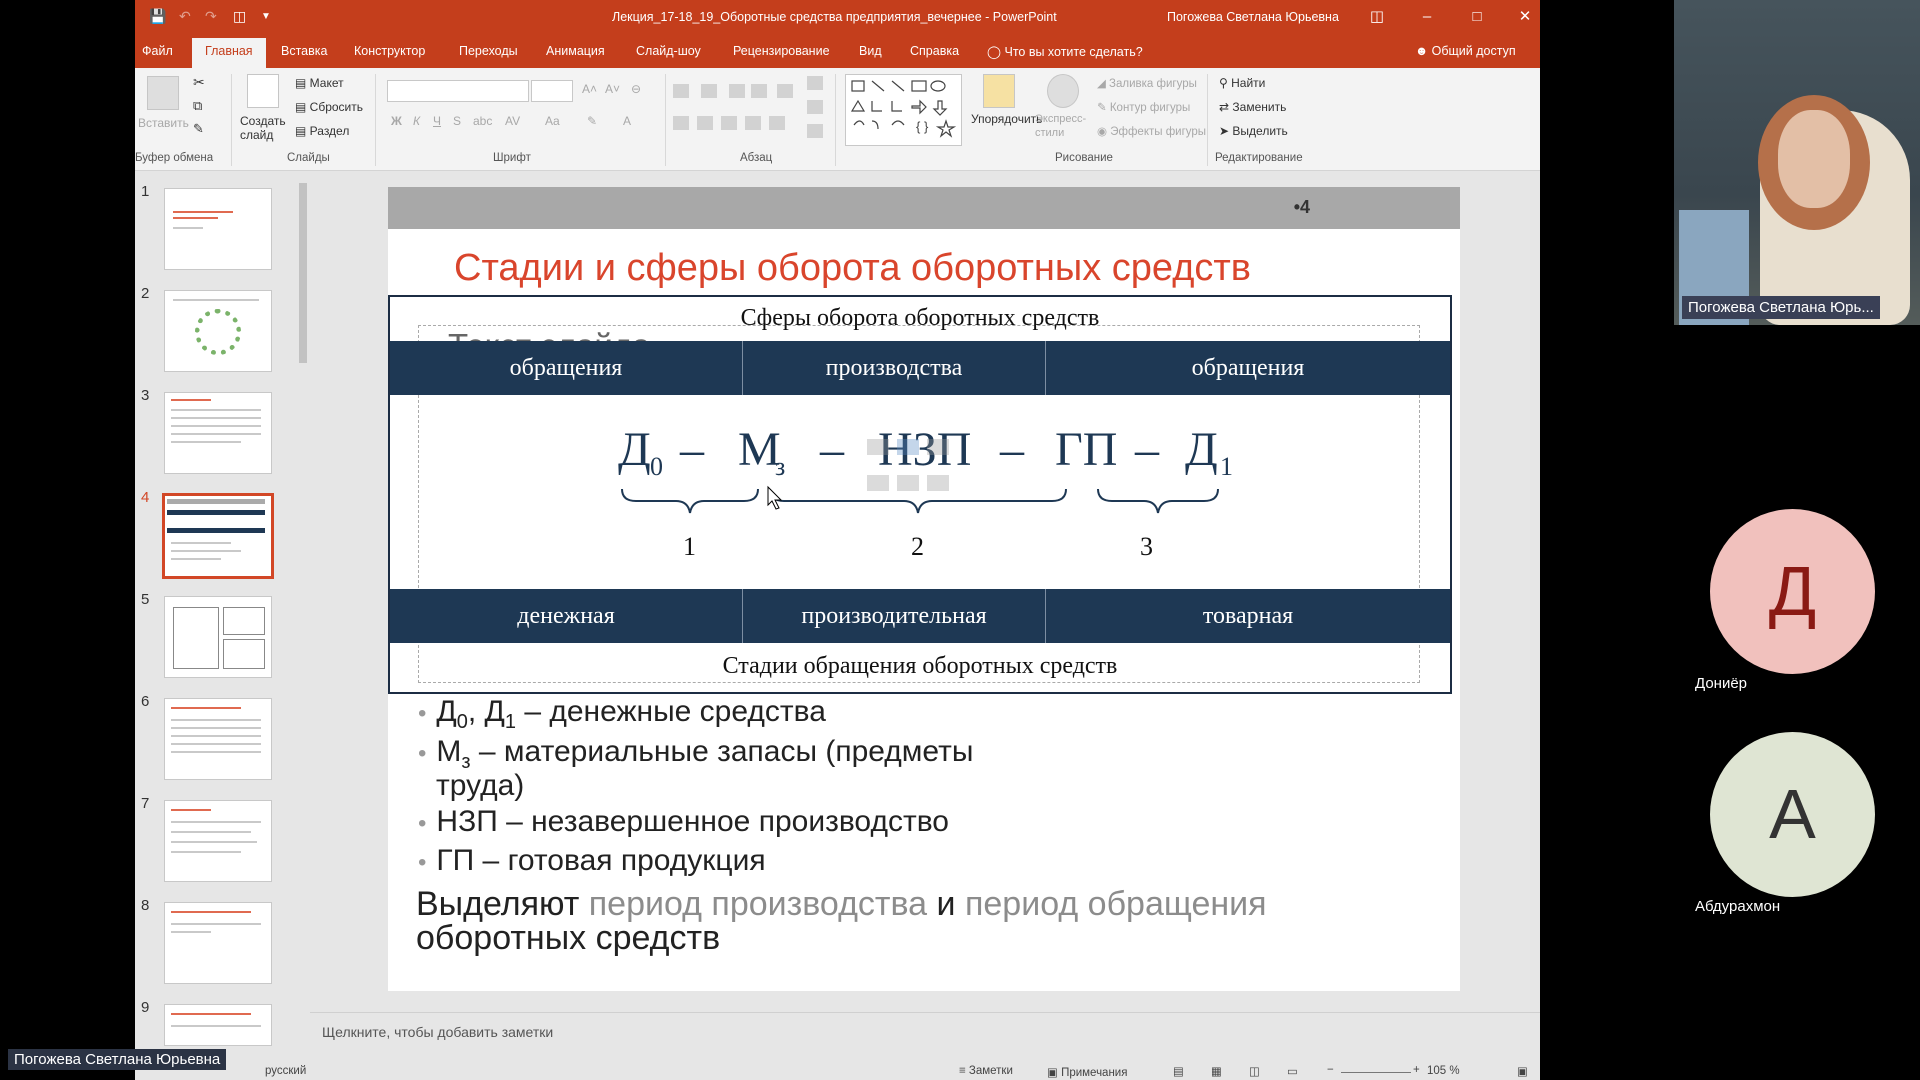 The width and height of the screenshot is (1920, 1080). Describe the element at coordinates (437, 121) in the screenshot. I see `underline-icon: Ч` at that location.